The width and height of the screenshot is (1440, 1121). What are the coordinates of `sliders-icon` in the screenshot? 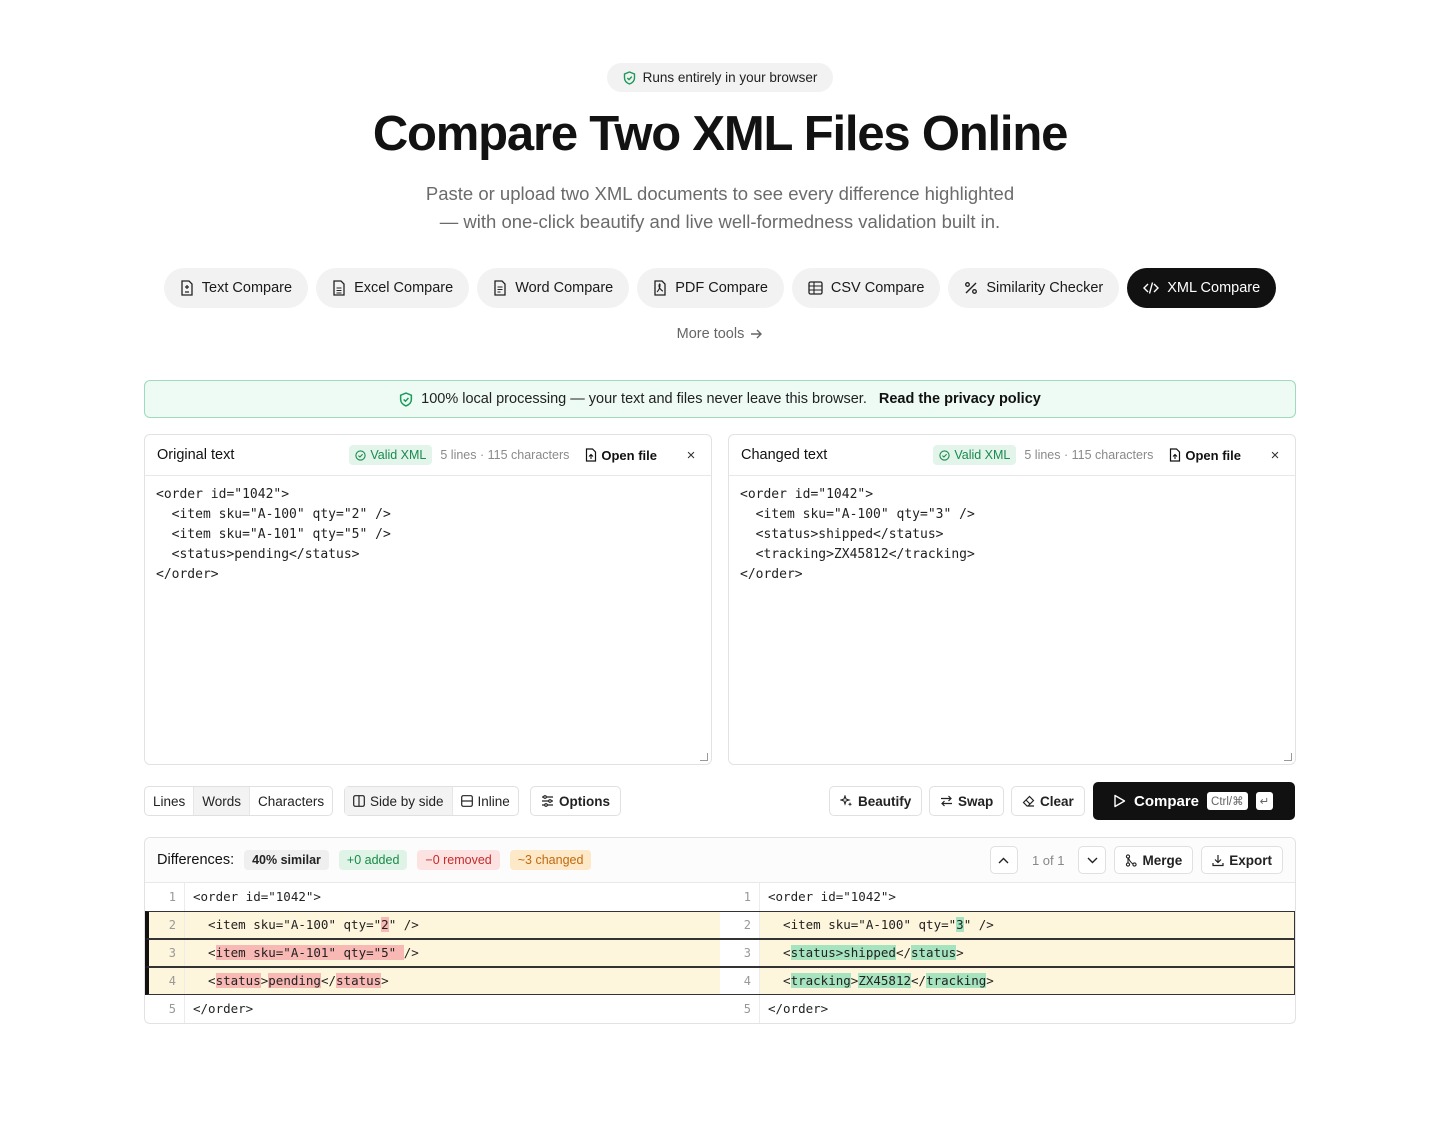 It's located at (547, 801).